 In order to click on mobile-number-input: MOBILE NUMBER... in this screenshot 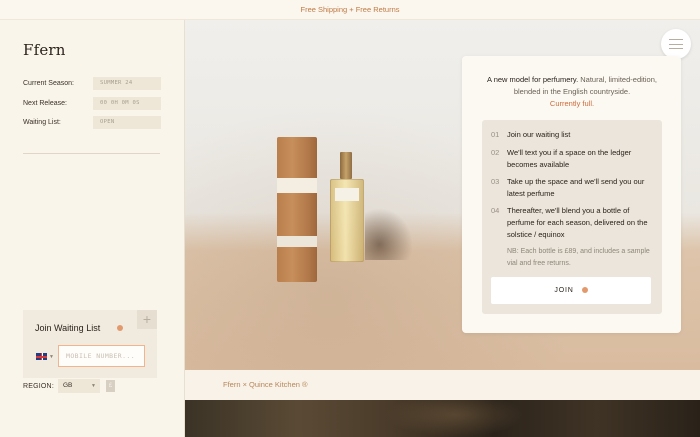, I will do `click(101, 356)`.